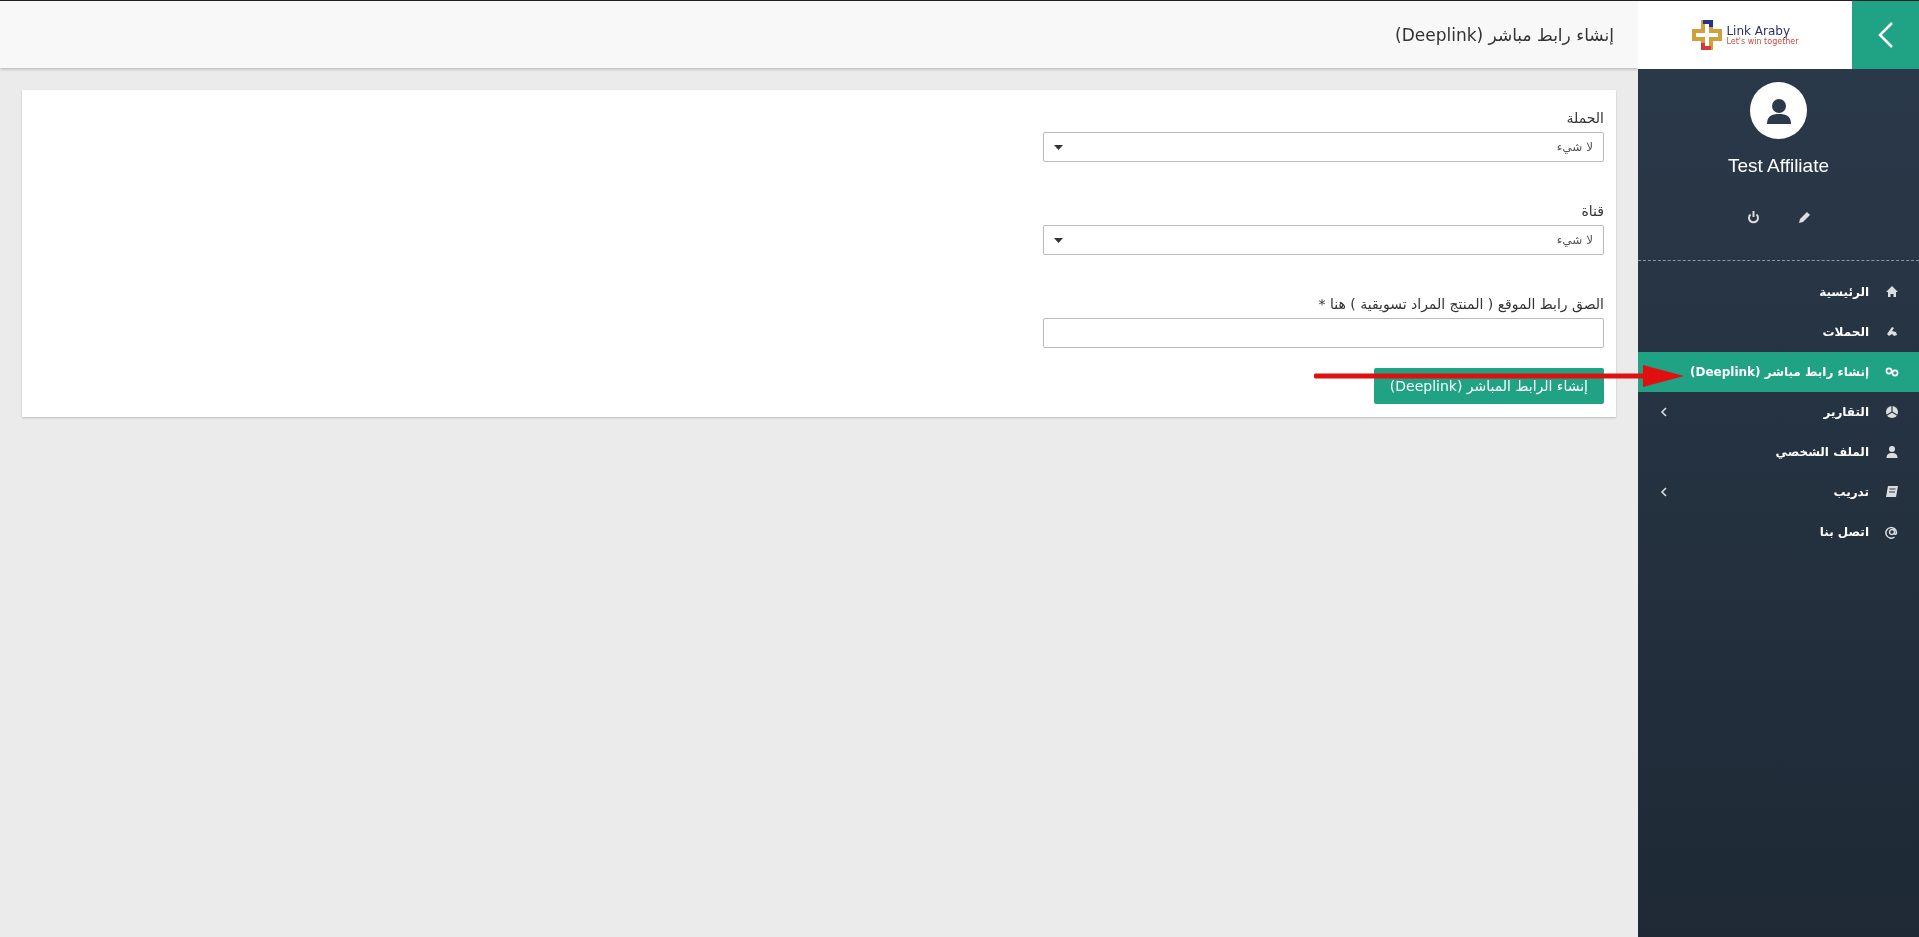 The image size is (1919, 937). What do you see at coordinates (1778, 452) in the screenshot?
I see `menu-item: الملف الشخصي` at bounding box center [1778, 452].